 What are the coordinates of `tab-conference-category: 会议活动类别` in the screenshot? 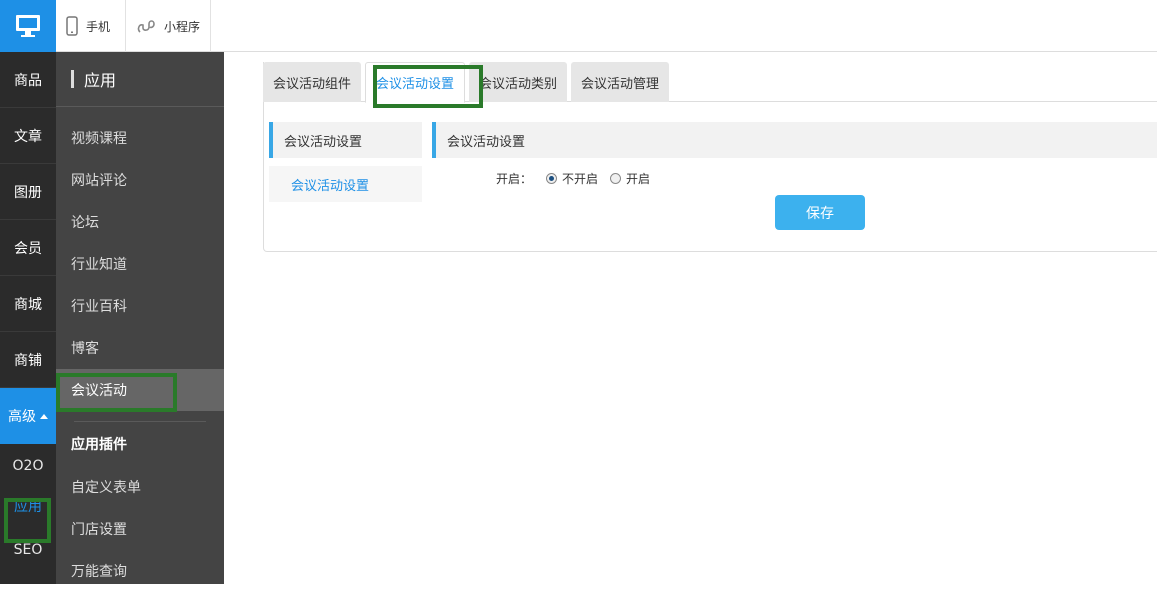 It's located at (518, 82).